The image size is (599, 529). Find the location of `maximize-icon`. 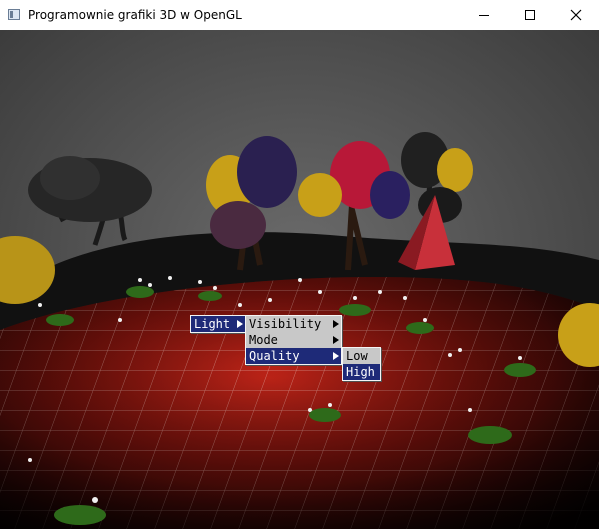

maximize-icon is located at coordinates (530, 15).